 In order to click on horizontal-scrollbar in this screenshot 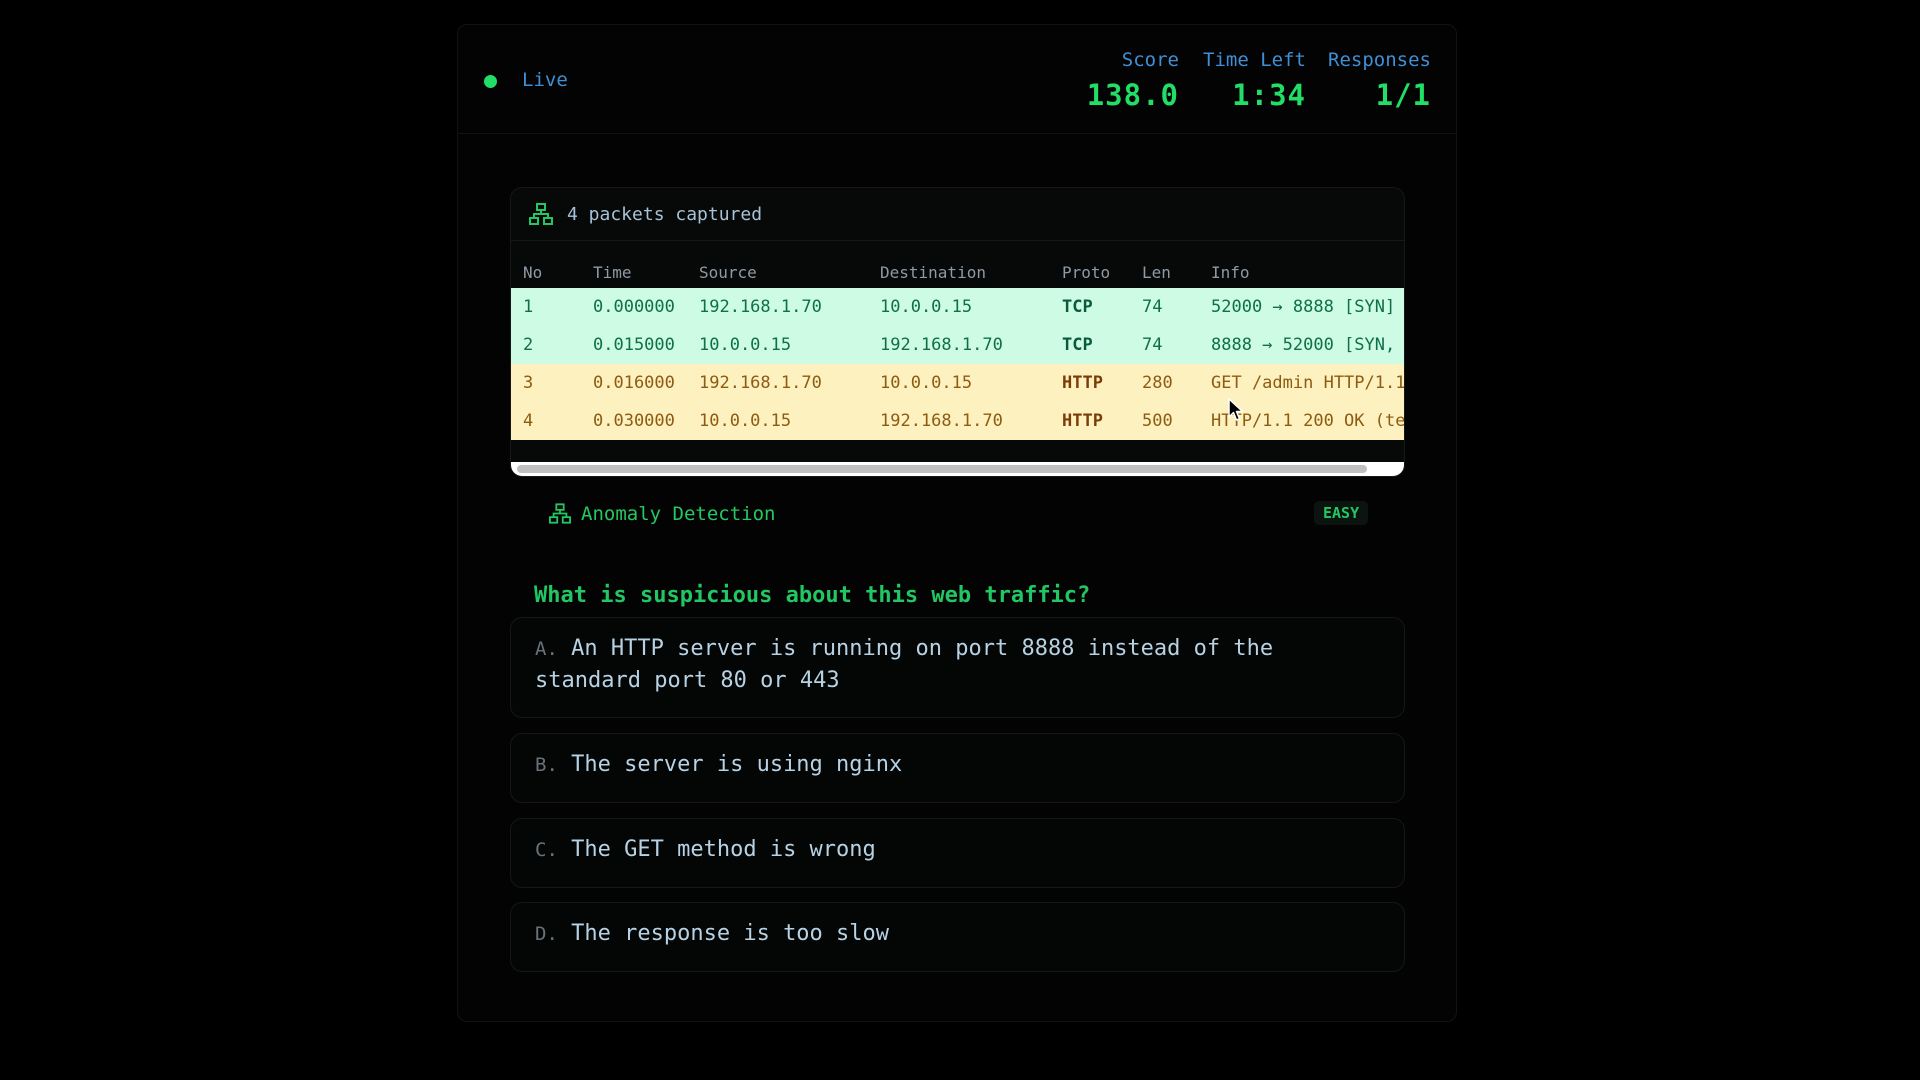, I will do `click(957, 469)`.